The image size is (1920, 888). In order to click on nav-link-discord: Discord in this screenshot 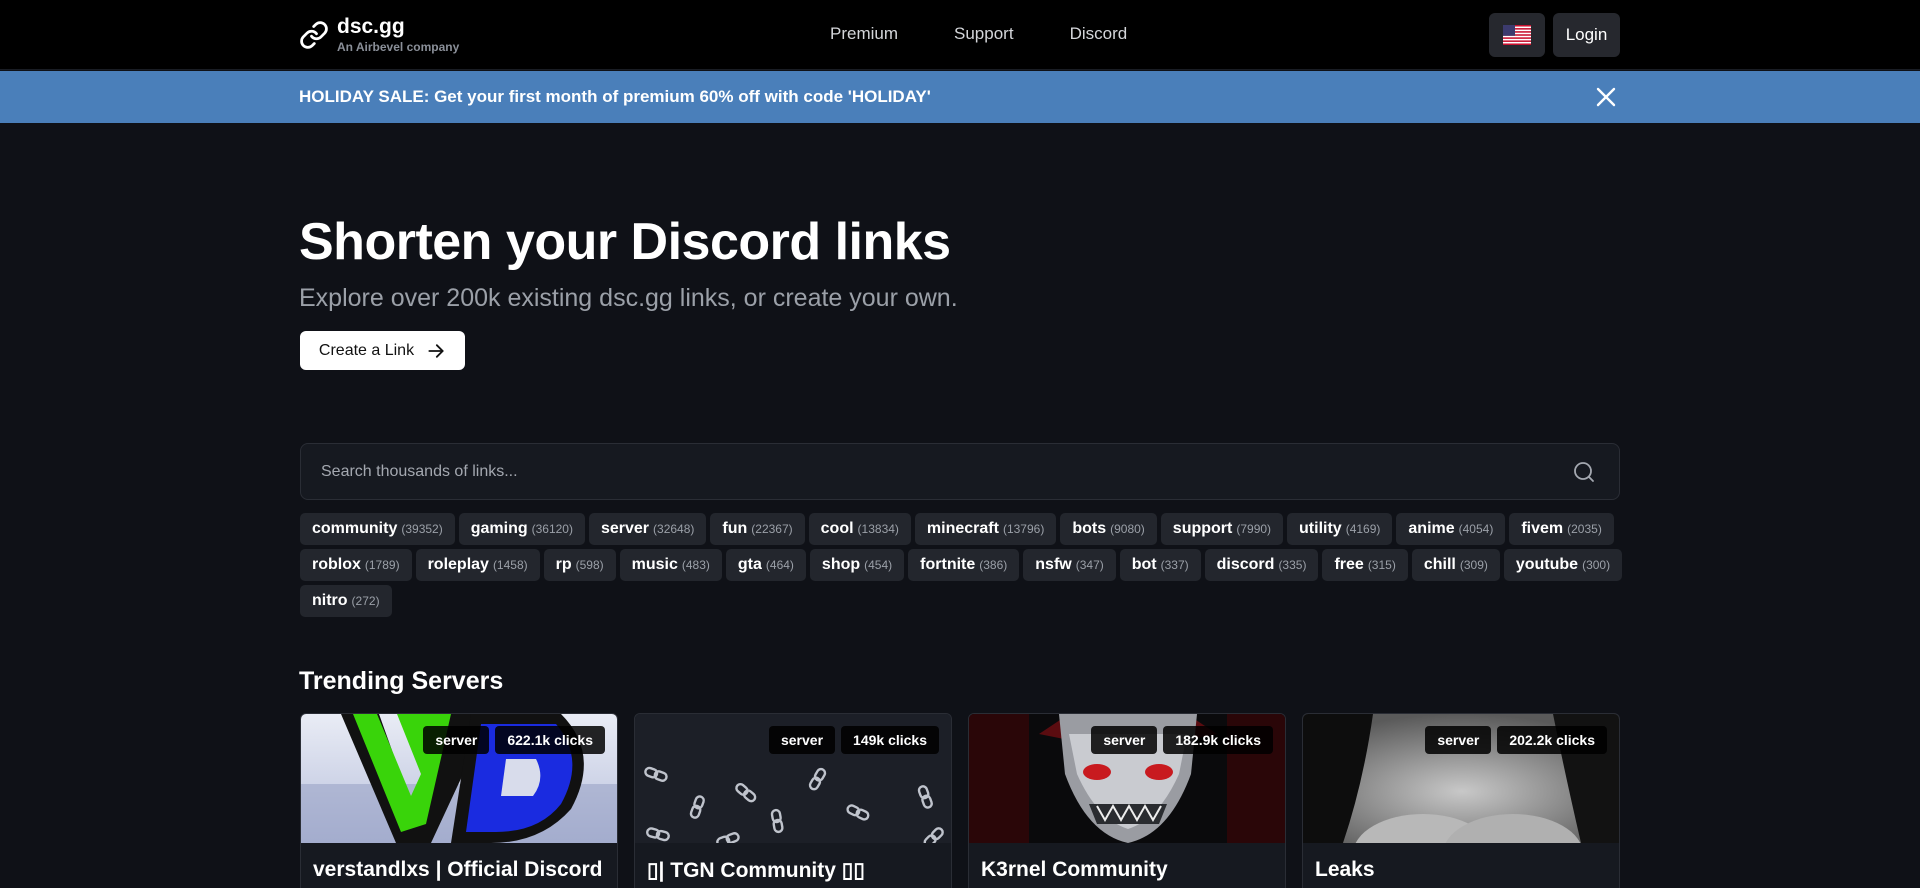, I will do `click(1099, 34)`.